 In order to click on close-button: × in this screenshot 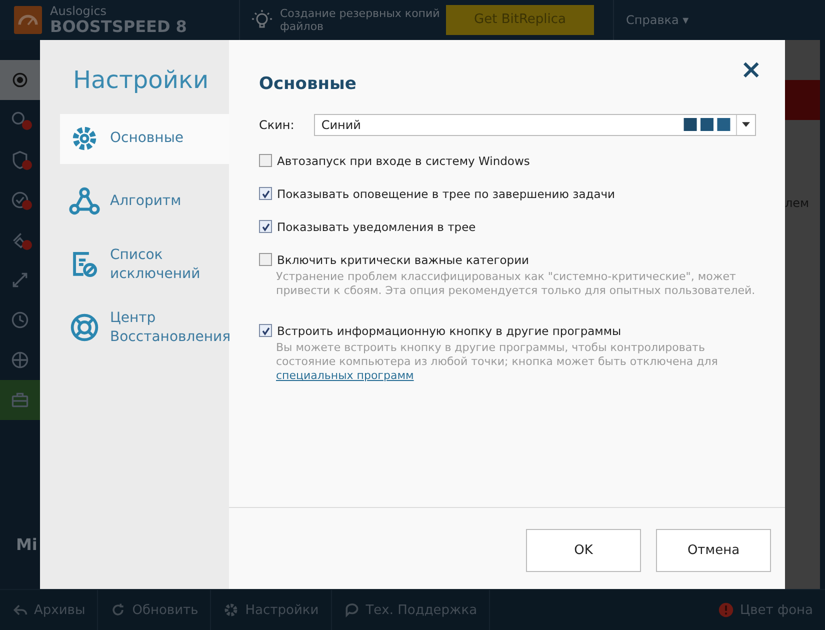, I will do `click(751, 70)`.